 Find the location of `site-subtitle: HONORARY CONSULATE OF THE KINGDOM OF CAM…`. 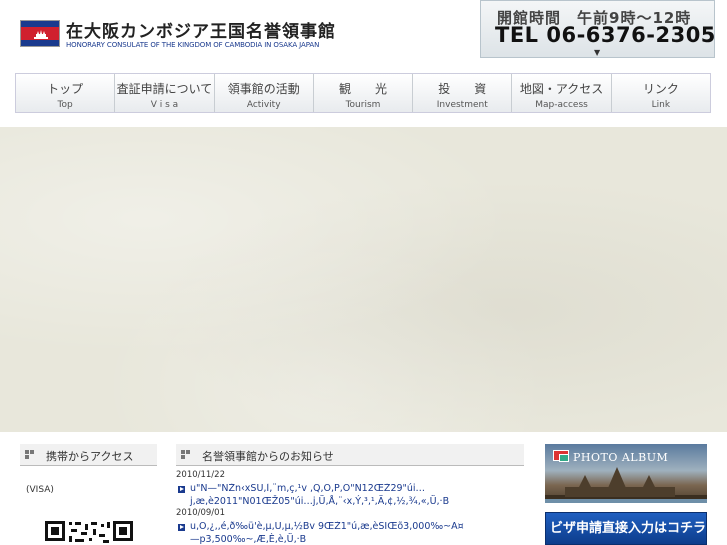

site-subtitle: HONORARY CONSULATE OF THE KINGDOM OF CAM… is located at coordinates (193, 45).